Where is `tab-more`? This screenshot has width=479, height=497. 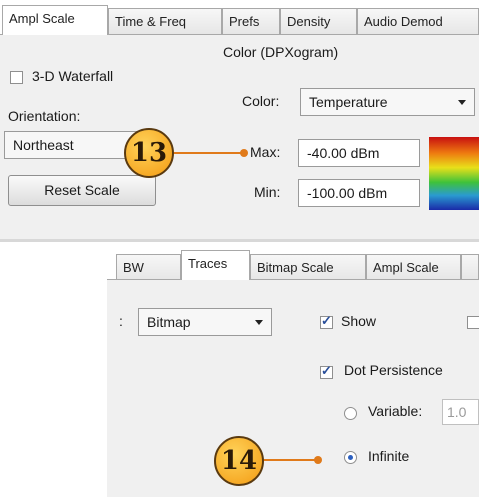
tab-more is located at coordinates (470, 267).